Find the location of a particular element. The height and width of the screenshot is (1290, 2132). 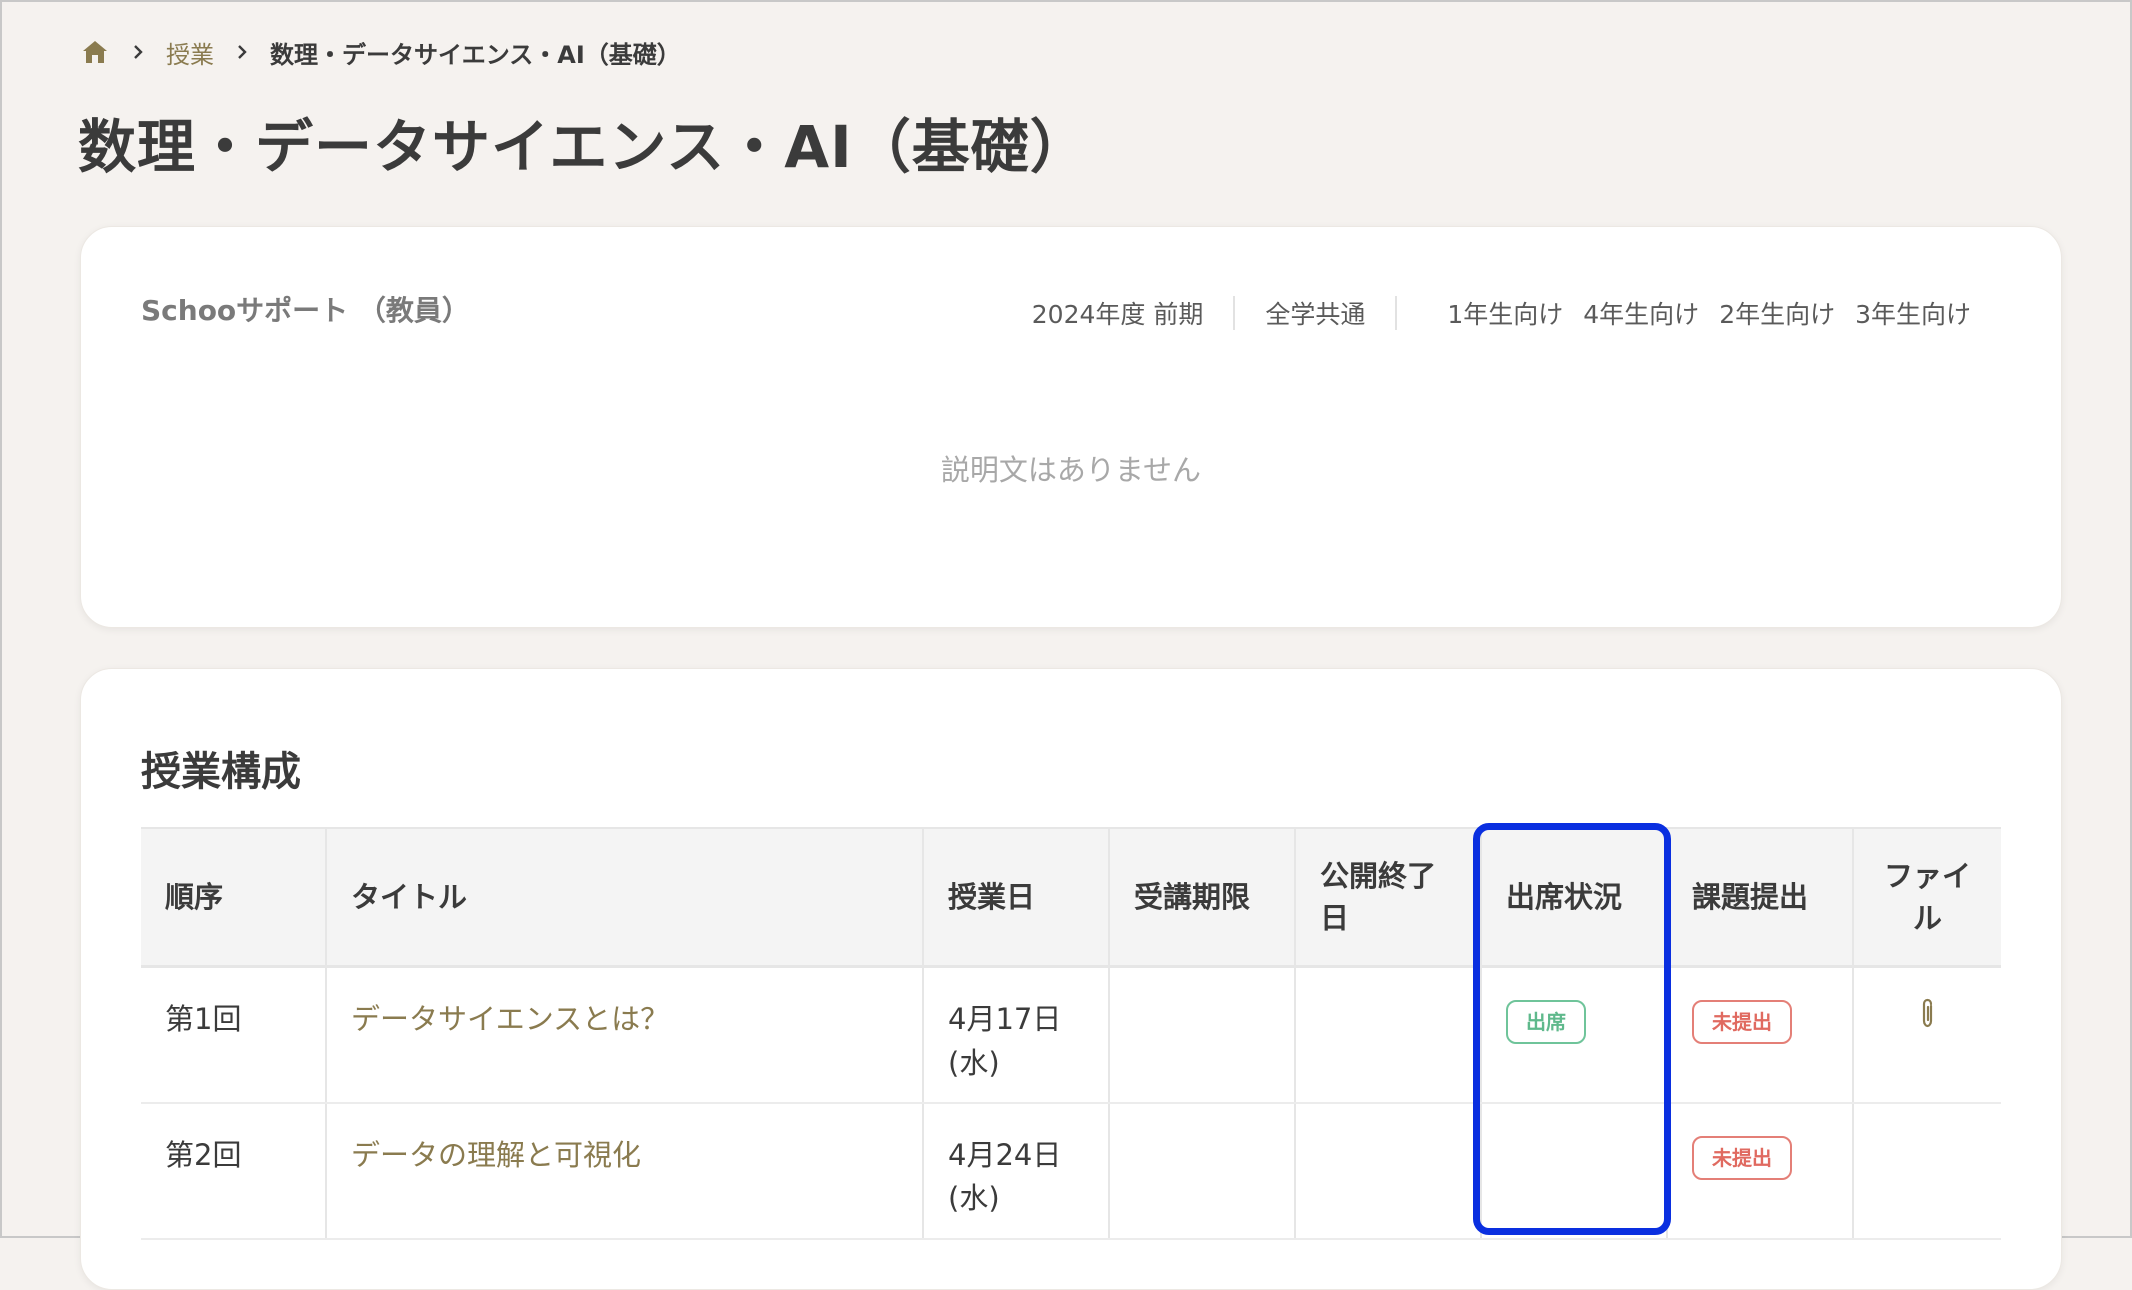

table-header-row: 順序 タイトル 授業日 受講期限 公開終了日 出席状況 課題提出 ファイル is located at coordinates (1071, 897).